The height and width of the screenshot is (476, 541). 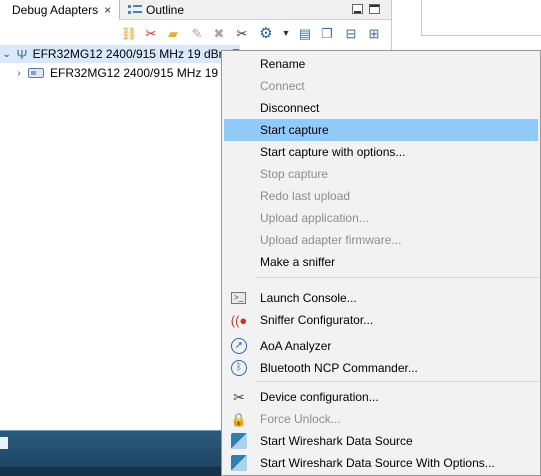 I want to click on lock-icon: 🔒, so click(x=239, y=419).